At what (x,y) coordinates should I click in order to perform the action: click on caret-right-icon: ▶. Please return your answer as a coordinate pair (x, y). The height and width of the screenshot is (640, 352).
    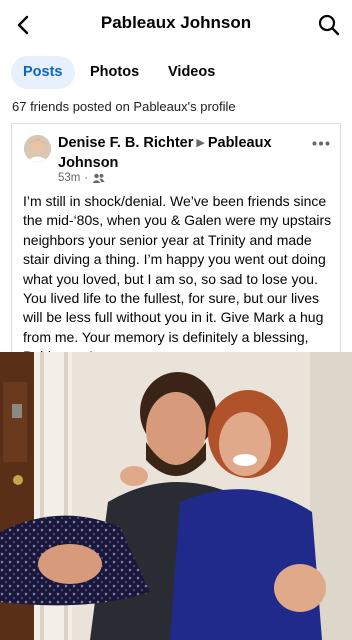
    Looking at the image, I should click on (200, 143).